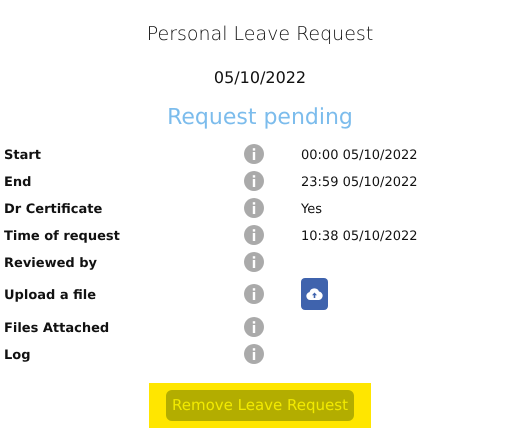  I want to click on field-label: Upload a file, so click(49, 295).